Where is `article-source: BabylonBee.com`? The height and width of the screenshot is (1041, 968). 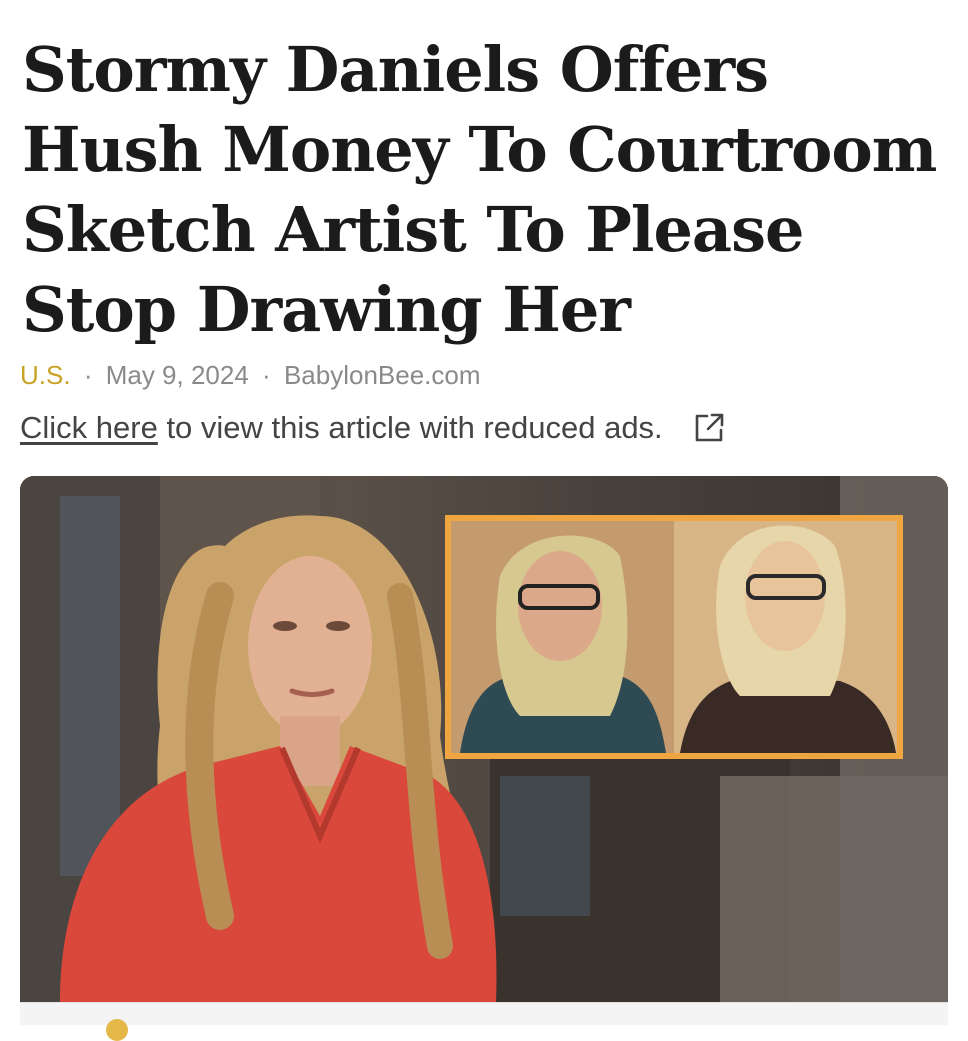 article-source: BabylonBee.com is located at coordinates (382, 375).